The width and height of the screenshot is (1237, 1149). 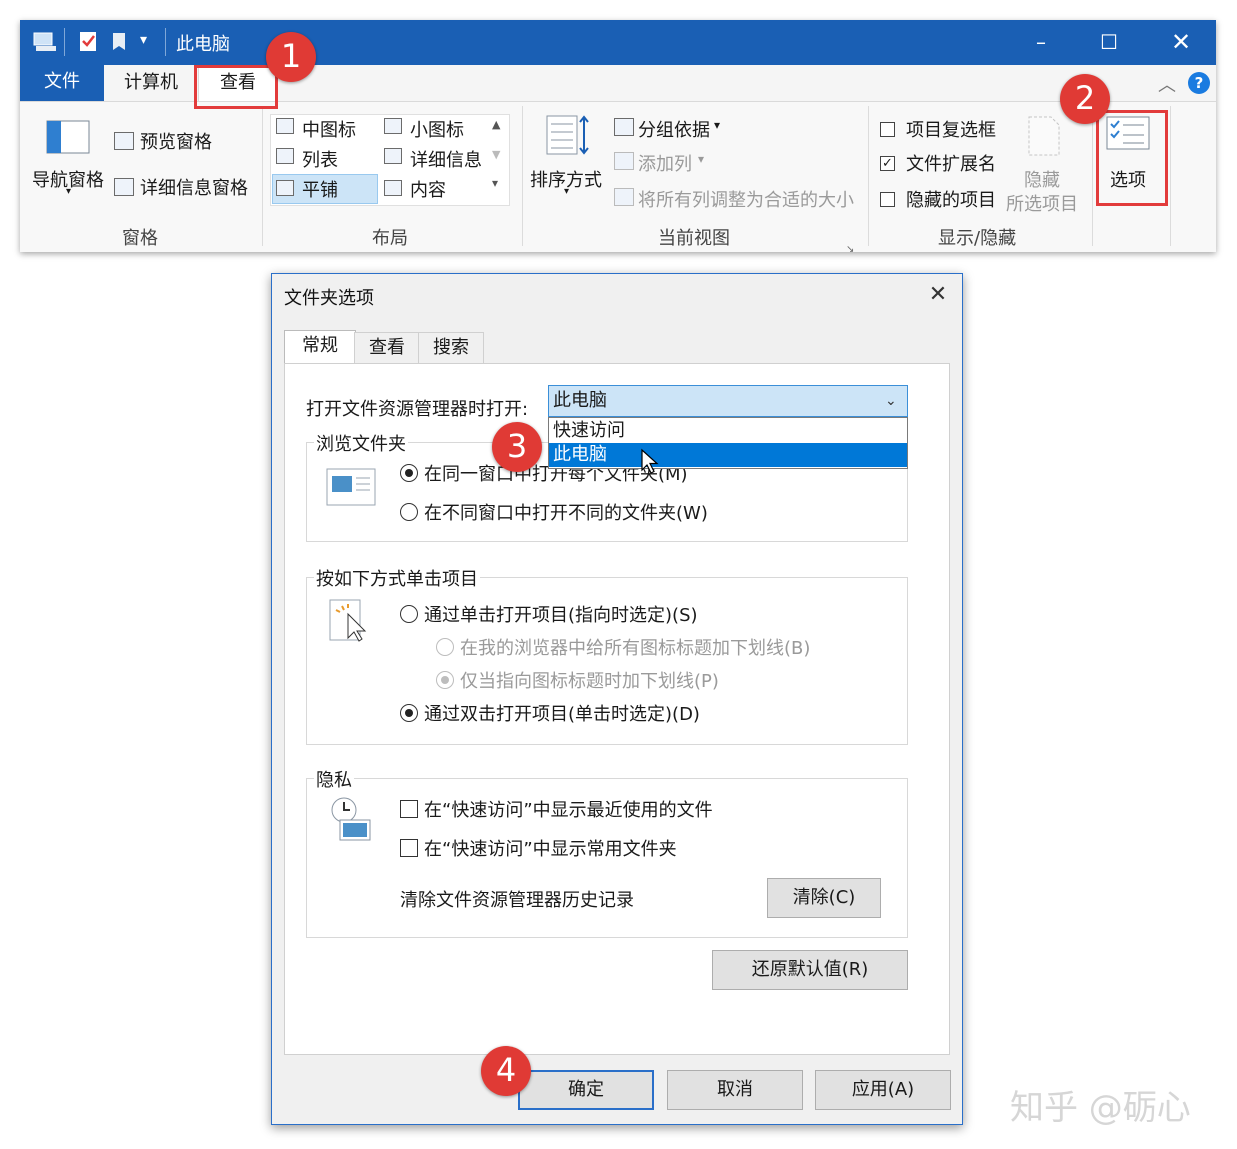 What do you see at coordinates (1042, 203) in the screenshot?
I see `hide-selected-label-2: 所选项目` at bounding box center [1042, 203].